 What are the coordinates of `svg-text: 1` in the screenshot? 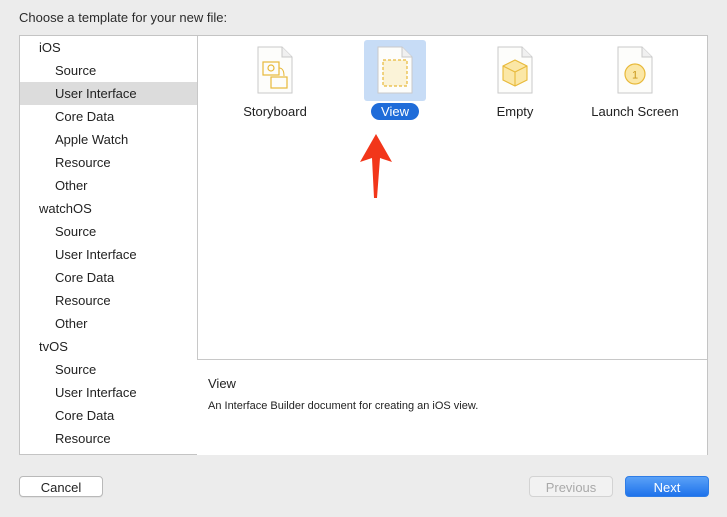 It's located at (635, 76).